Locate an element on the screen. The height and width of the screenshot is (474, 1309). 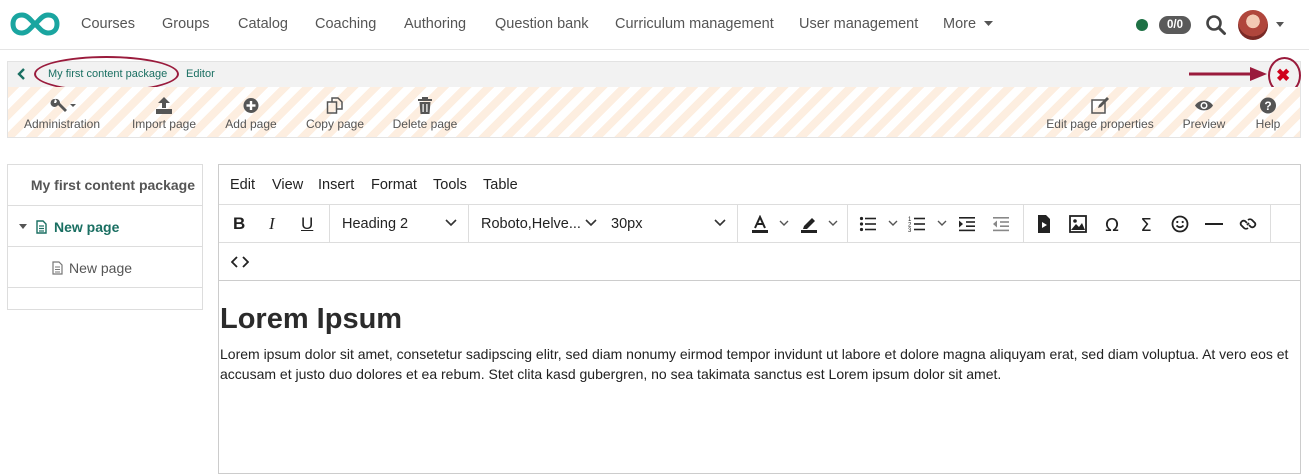
nav-catalog: Catalog is located at coordinates (263, 24).